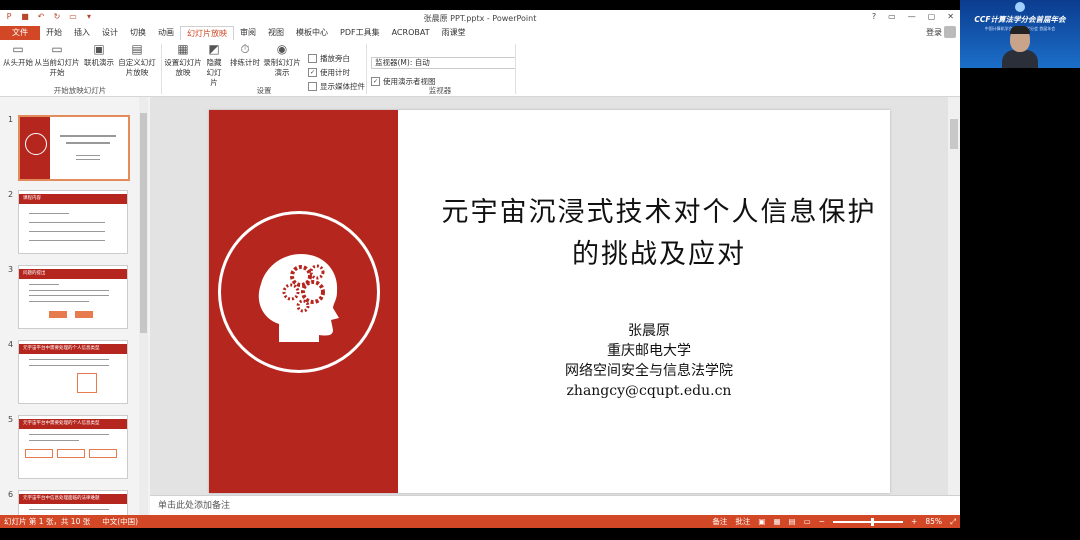 This screenshot has height=540, width=1080. Describe the element at coordinates (934, 32) in the screenshot. I see `login-link: 登录` at that location.